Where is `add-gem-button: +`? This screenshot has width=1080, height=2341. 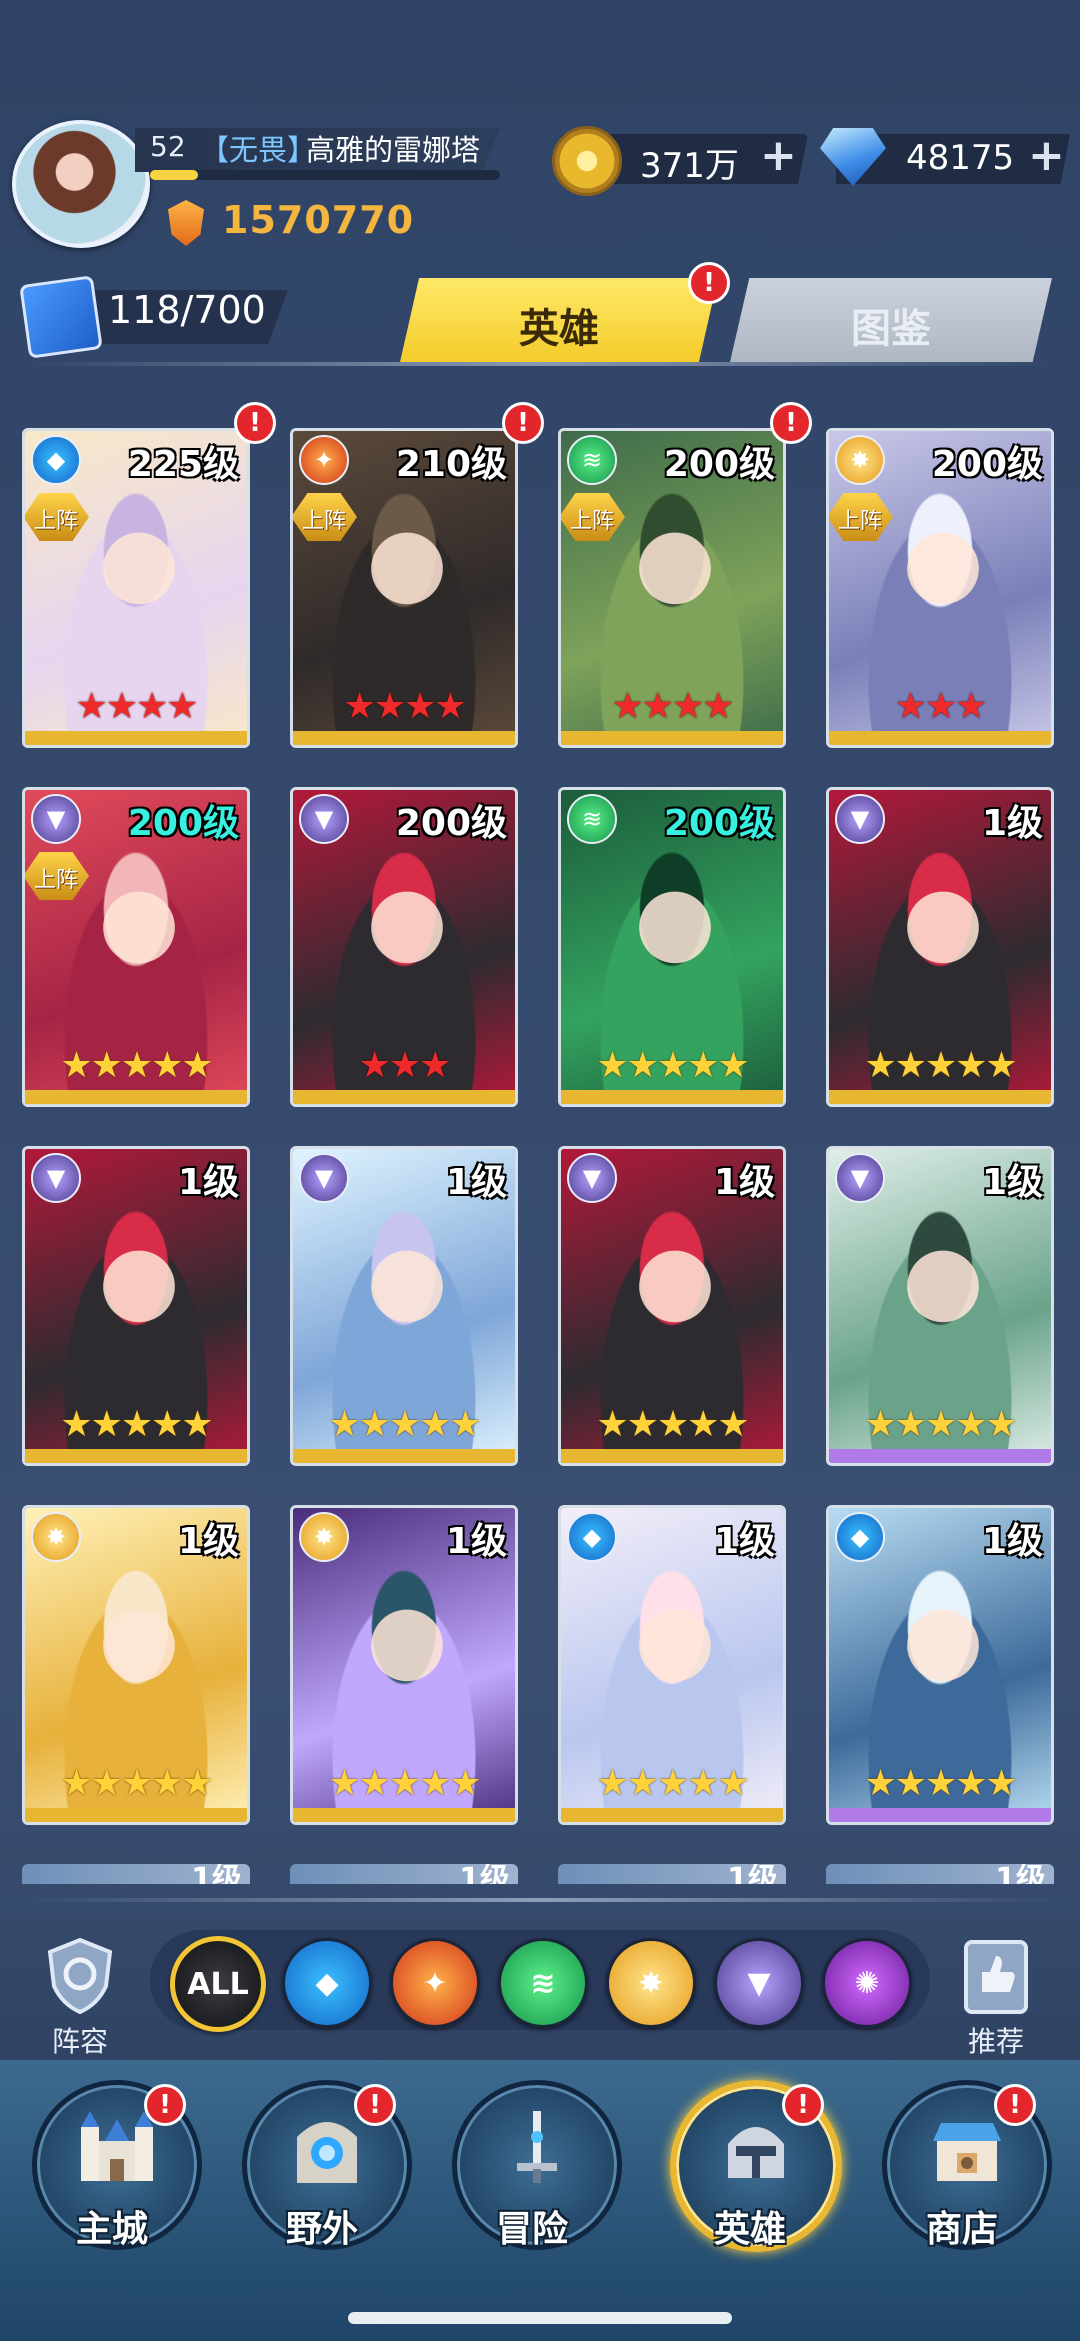 add-gem-button: + is located at coordinates (1046, 156).